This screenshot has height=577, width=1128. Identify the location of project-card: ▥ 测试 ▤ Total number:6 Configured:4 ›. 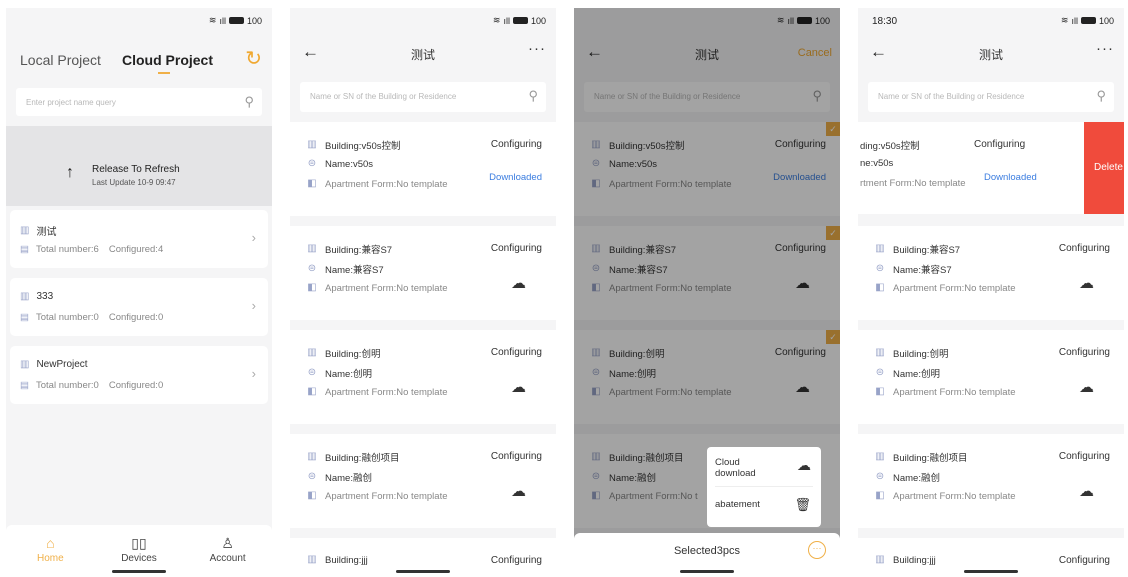
(139, 239).